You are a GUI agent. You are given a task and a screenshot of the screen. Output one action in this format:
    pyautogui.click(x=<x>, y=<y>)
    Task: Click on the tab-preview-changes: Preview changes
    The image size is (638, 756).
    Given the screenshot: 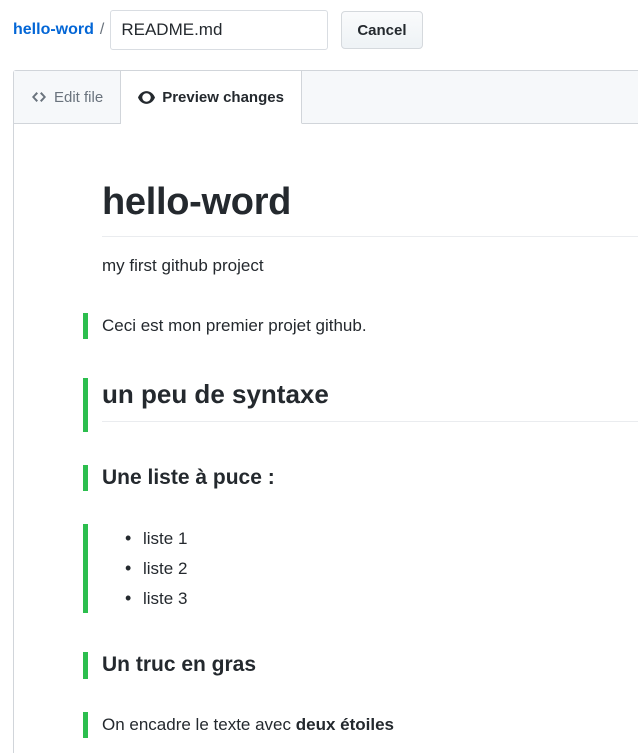 What is the action you would take?
    pyautogui.click(x=211, y=97)
    